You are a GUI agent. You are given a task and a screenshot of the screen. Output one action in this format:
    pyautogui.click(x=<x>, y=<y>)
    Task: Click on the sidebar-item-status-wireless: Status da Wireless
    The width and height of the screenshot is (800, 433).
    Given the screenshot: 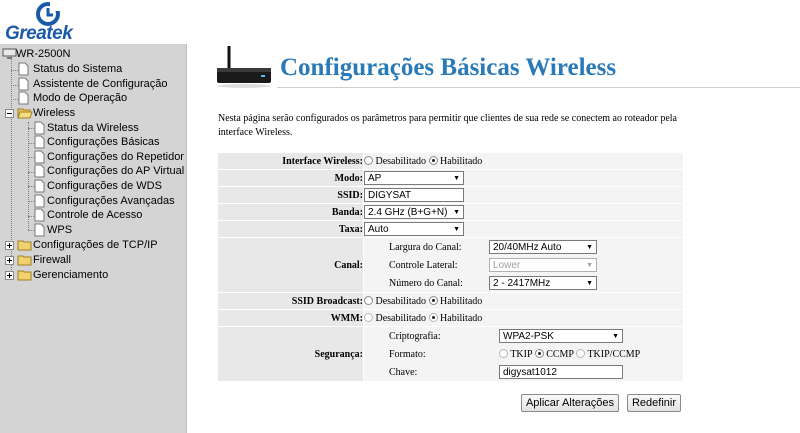 What is the action you would take?
    pyautogui.click(x=109, y=128)
    